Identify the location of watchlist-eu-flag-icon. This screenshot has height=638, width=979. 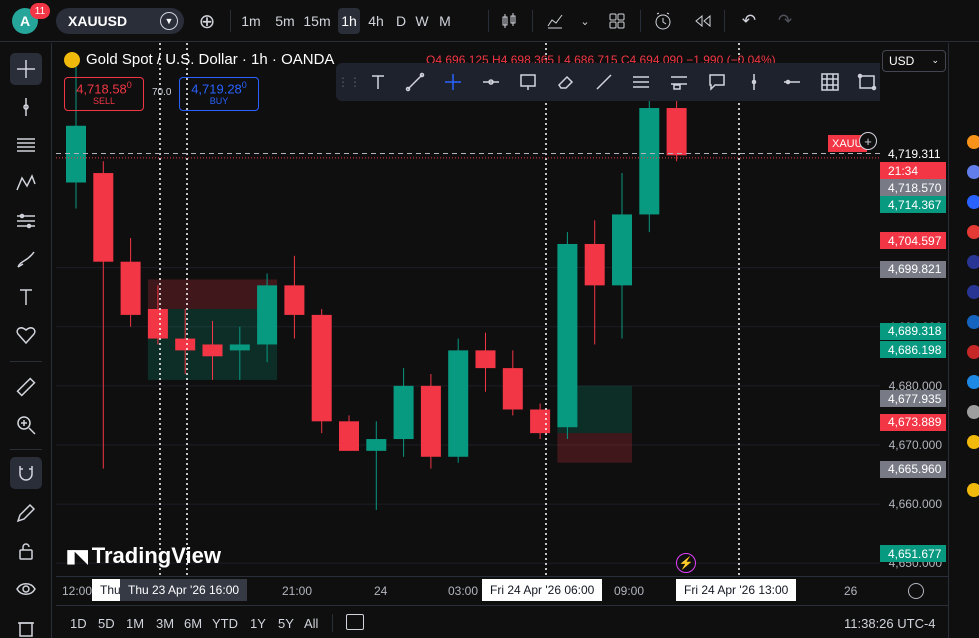
(973, 202).